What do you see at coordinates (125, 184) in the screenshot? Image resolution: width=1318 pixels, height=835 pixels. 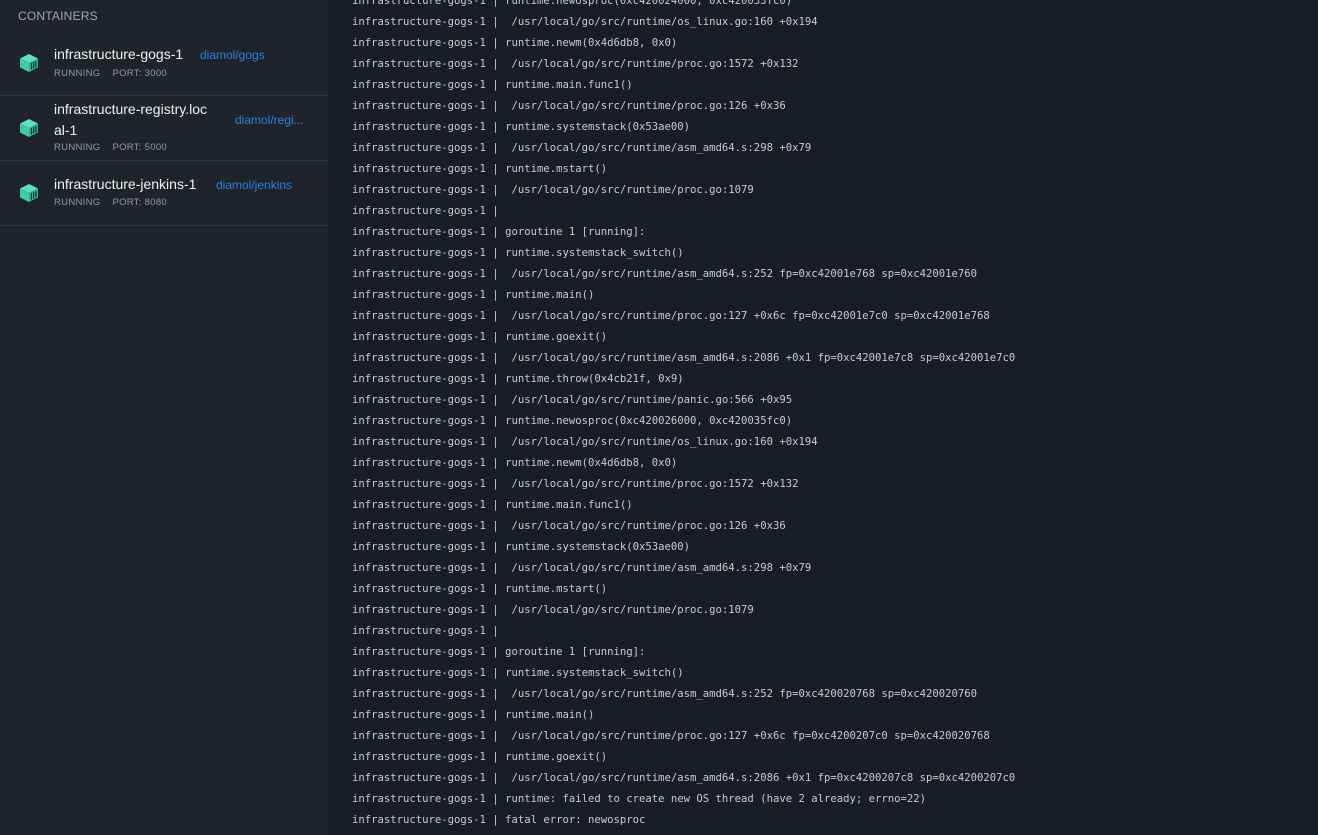 I see `container-name: infrastructure-jenkins-1` at bounding box center [125, 184].